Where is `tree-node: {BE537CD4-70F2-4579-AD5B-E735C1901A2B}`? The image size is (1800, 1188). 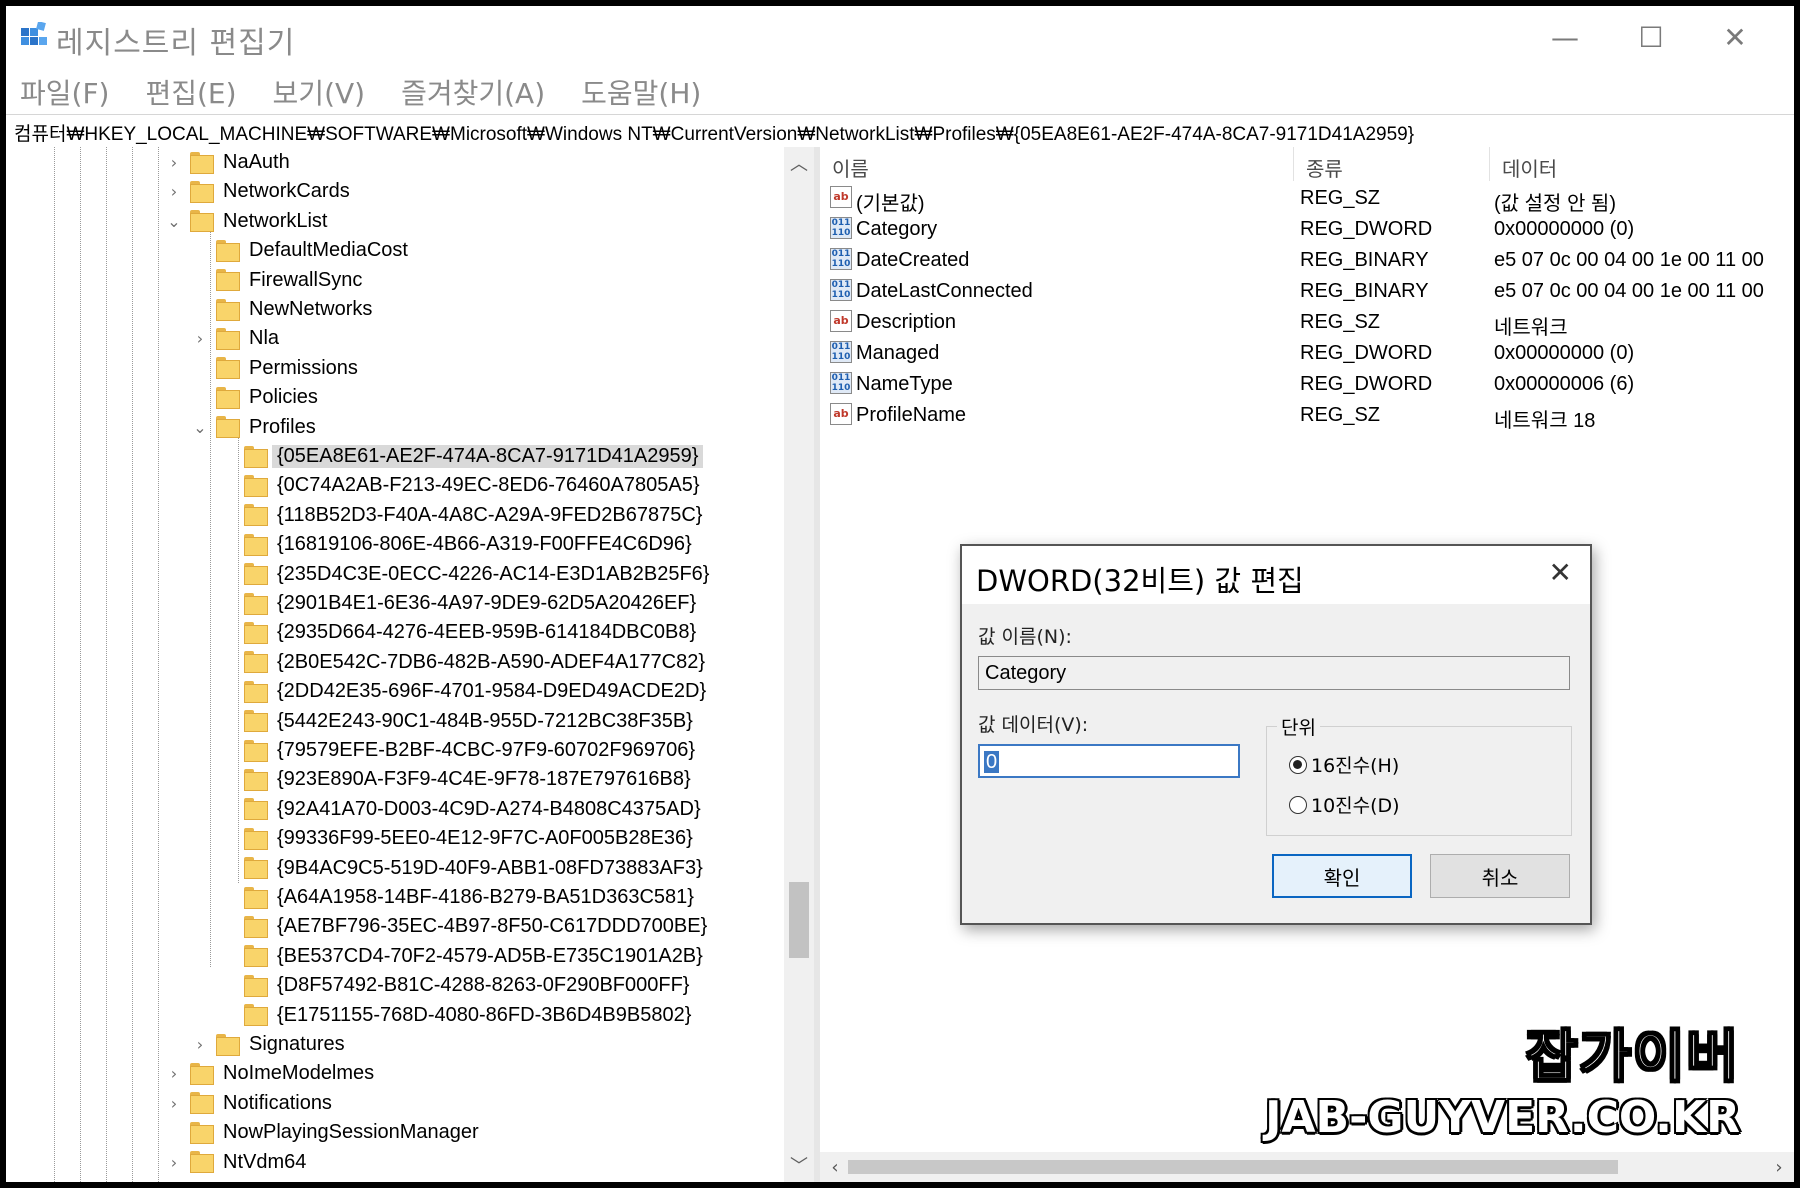 tree-node: {BE537CD4-70F2-4579-AD5B-E735C1901A2B} is located at coordinates (463, 956).